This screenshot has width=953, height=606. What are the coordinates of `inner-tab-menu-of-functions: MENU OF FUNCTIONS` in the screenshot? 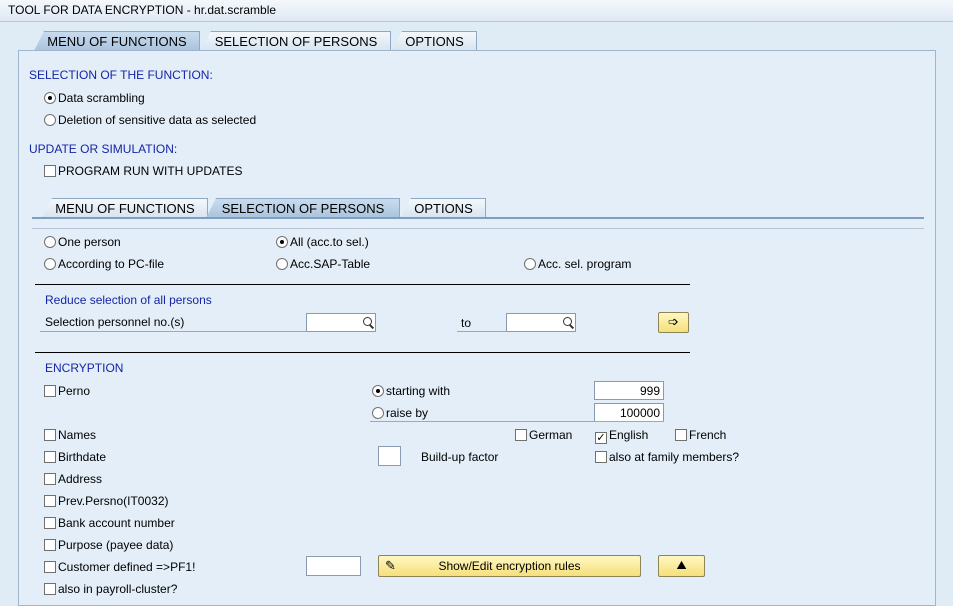 It's located at (125, 208).